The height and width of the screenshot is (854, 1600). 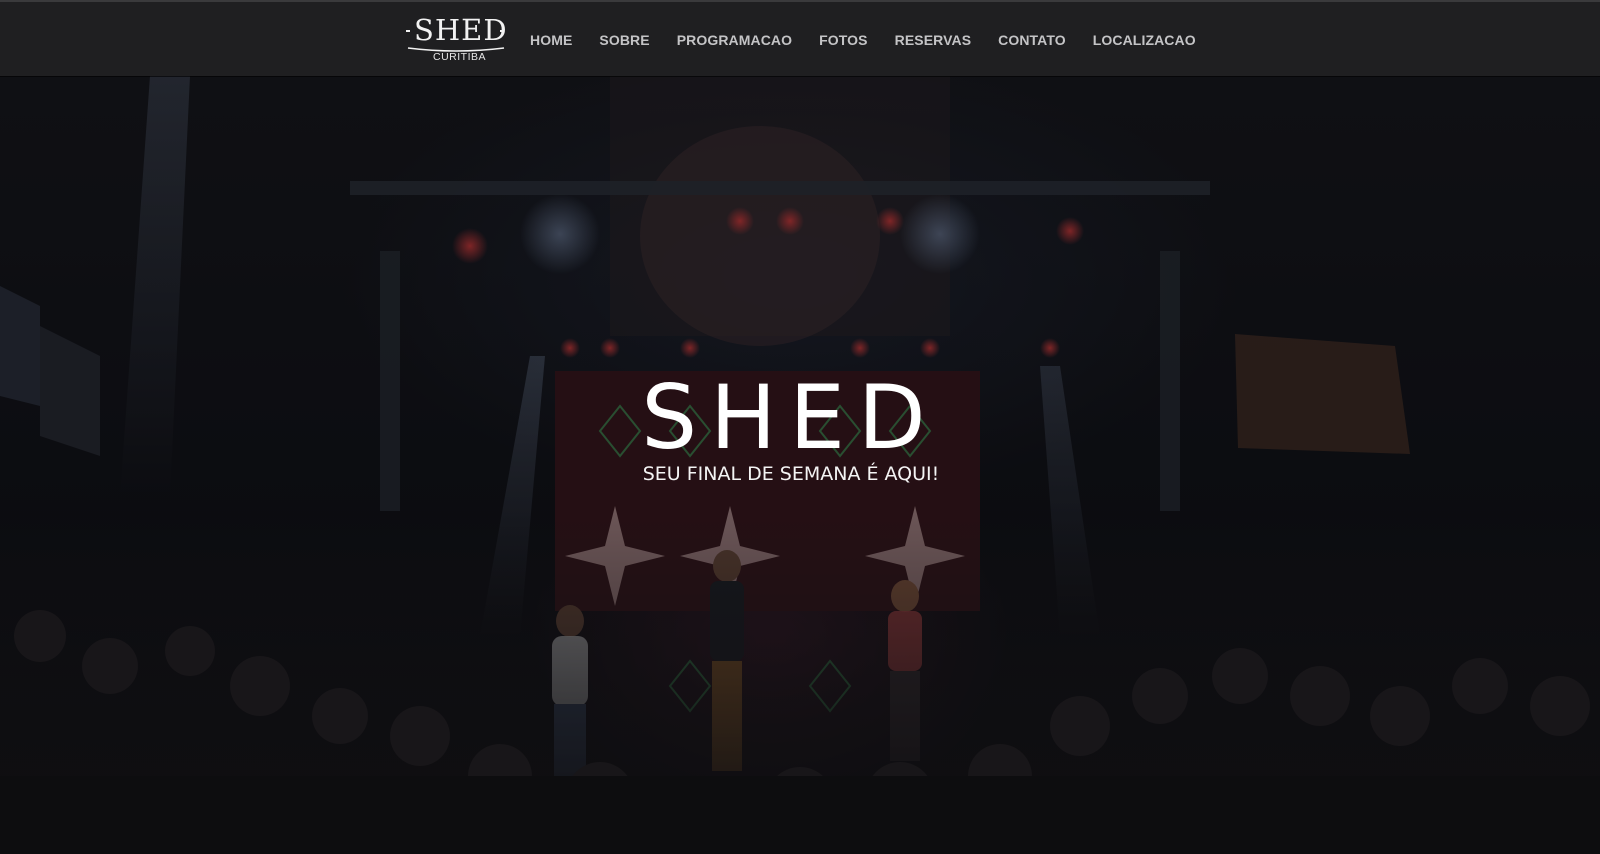 I want to click on hero-title: SHED, so click(x=790, y=417).